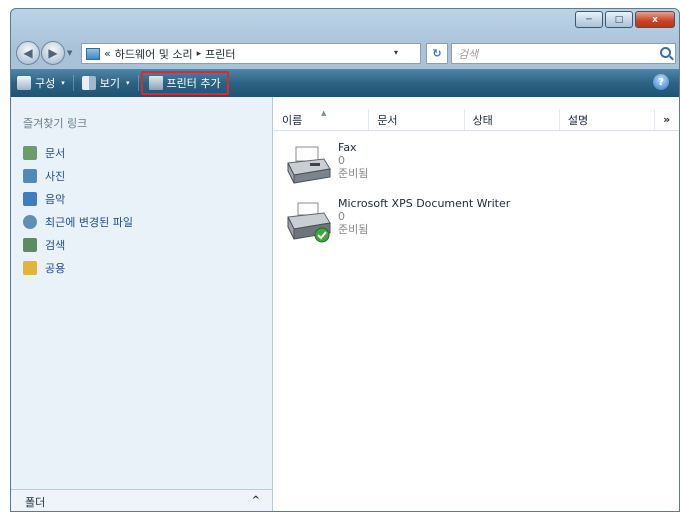 This screenshot has width=680, height=512. Describe the element at coordinates (55, 153) in the screenshot. I see `favorite-link-label: 문서` at that location.